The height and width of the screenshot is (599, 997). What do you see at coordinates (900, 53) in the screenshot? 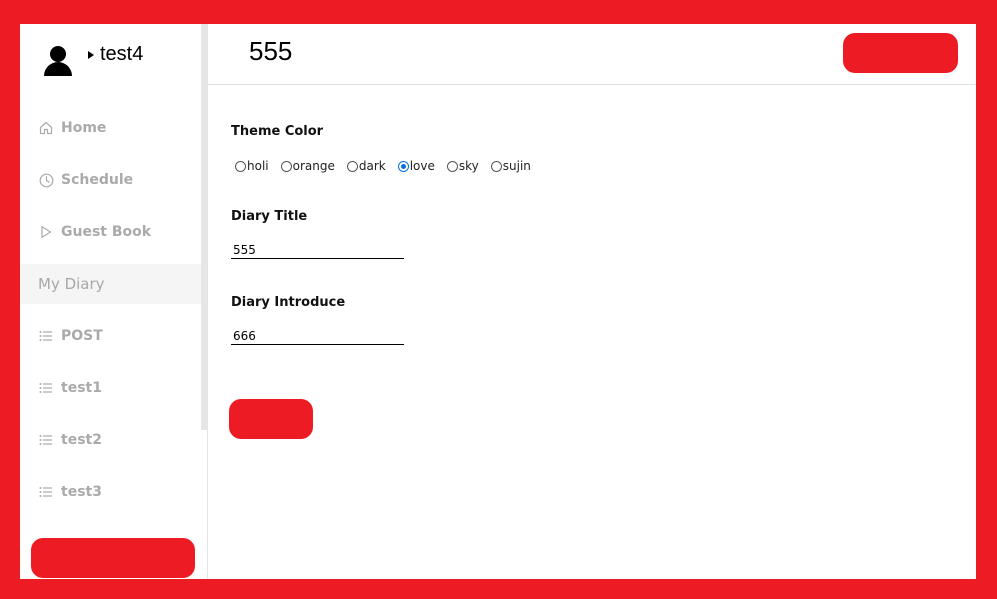
I see `header-redacted-button` at bounding box center [900, 53].